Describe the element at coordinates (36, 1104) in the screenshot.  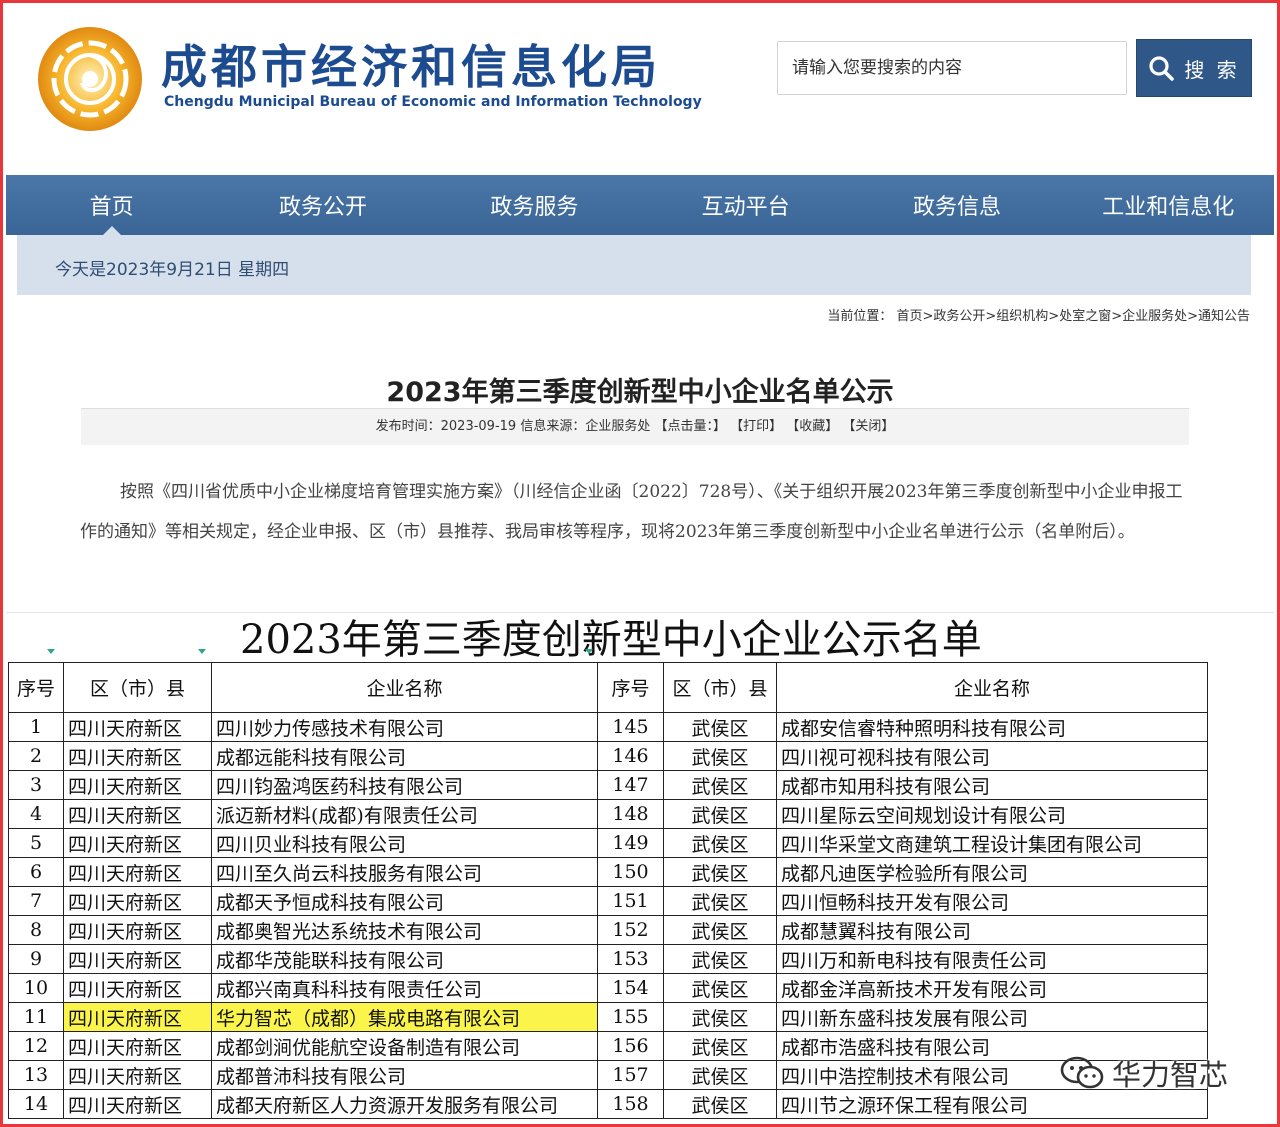
I see `cell-seq: 14` at that location.